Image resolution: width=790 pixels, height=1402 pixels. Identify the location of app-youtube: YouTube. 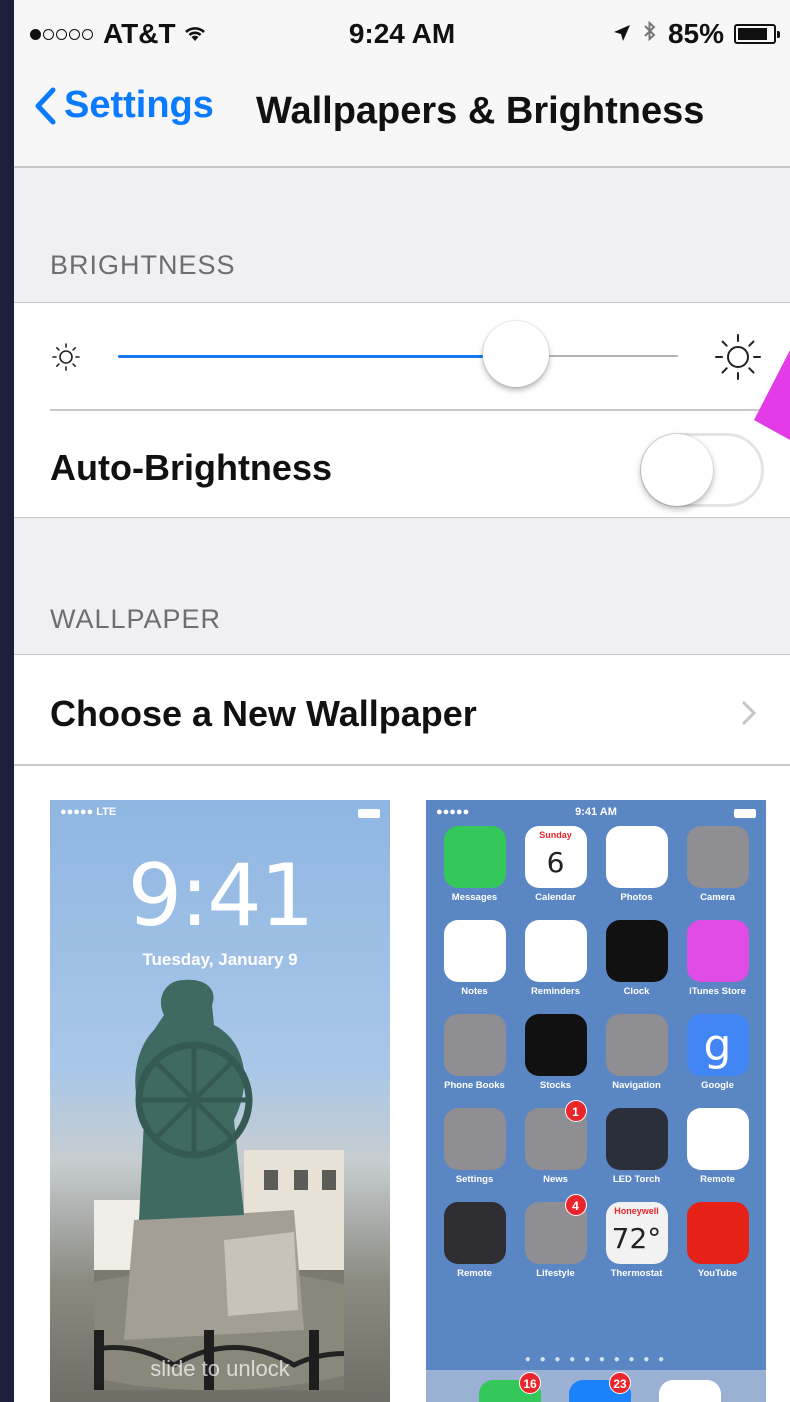
(717, 1246).